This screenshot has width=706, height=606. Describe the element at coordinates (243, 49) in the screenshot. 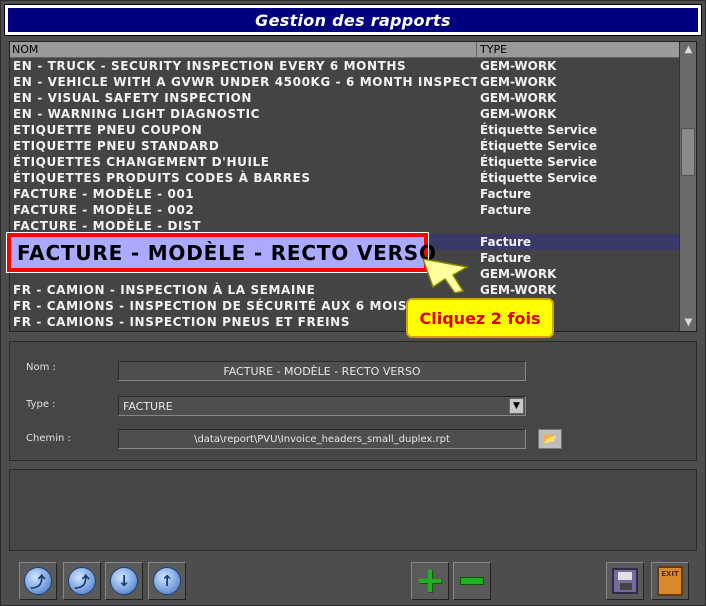

I see `column-header-name: NOM` at that location.